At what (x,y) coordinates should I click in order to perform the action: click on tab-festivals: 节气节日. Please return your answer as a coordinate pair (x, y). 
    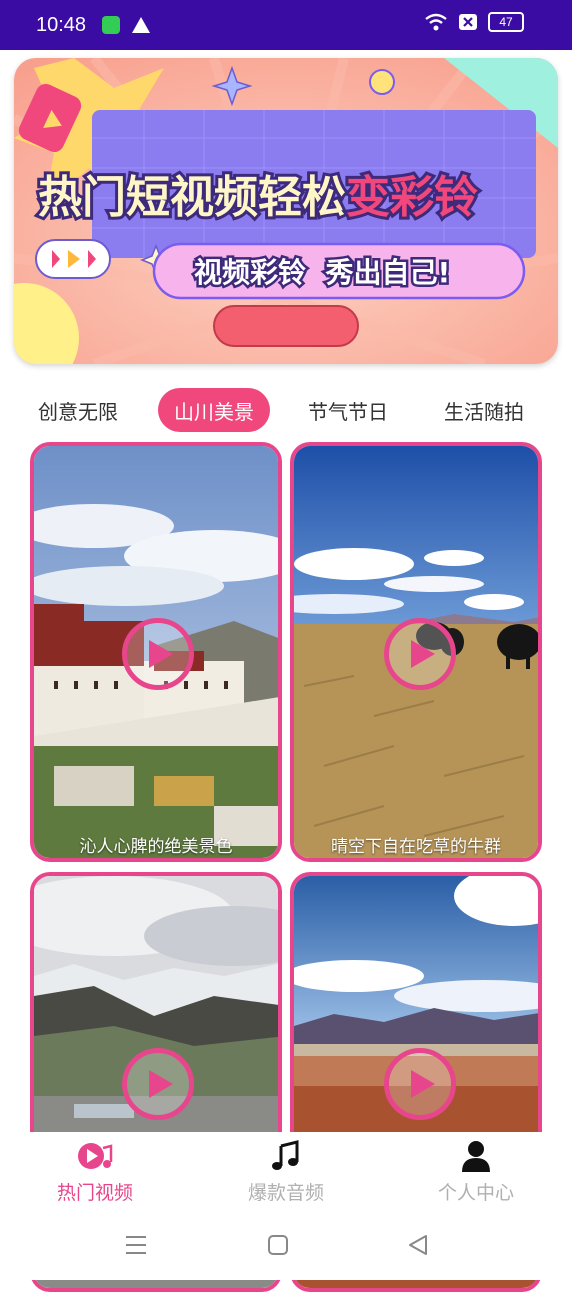
    Looking at the image, I should click on (348, 410).